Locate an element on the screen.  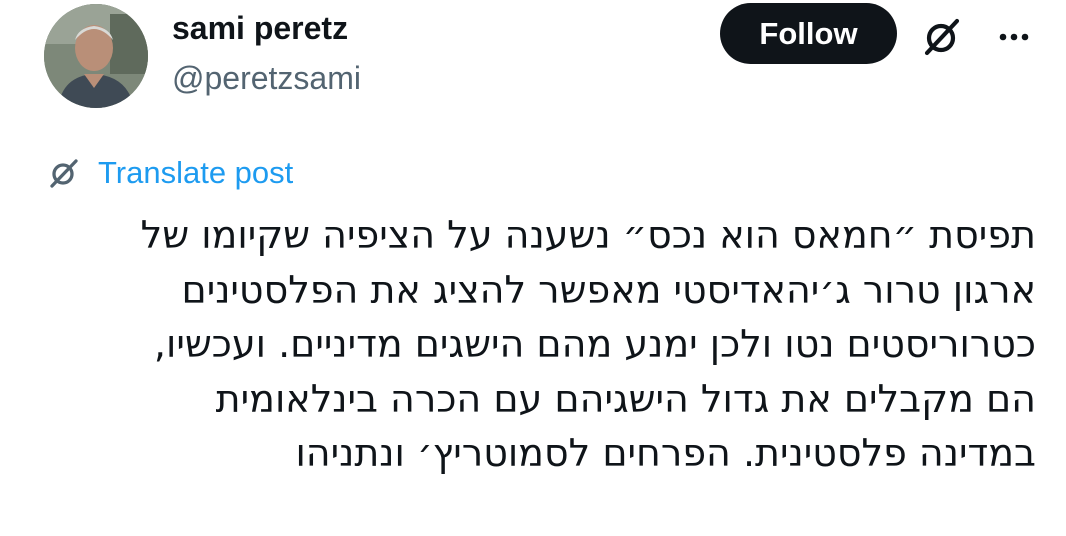
follow-button: Follow is located at coordinates (808, 33).